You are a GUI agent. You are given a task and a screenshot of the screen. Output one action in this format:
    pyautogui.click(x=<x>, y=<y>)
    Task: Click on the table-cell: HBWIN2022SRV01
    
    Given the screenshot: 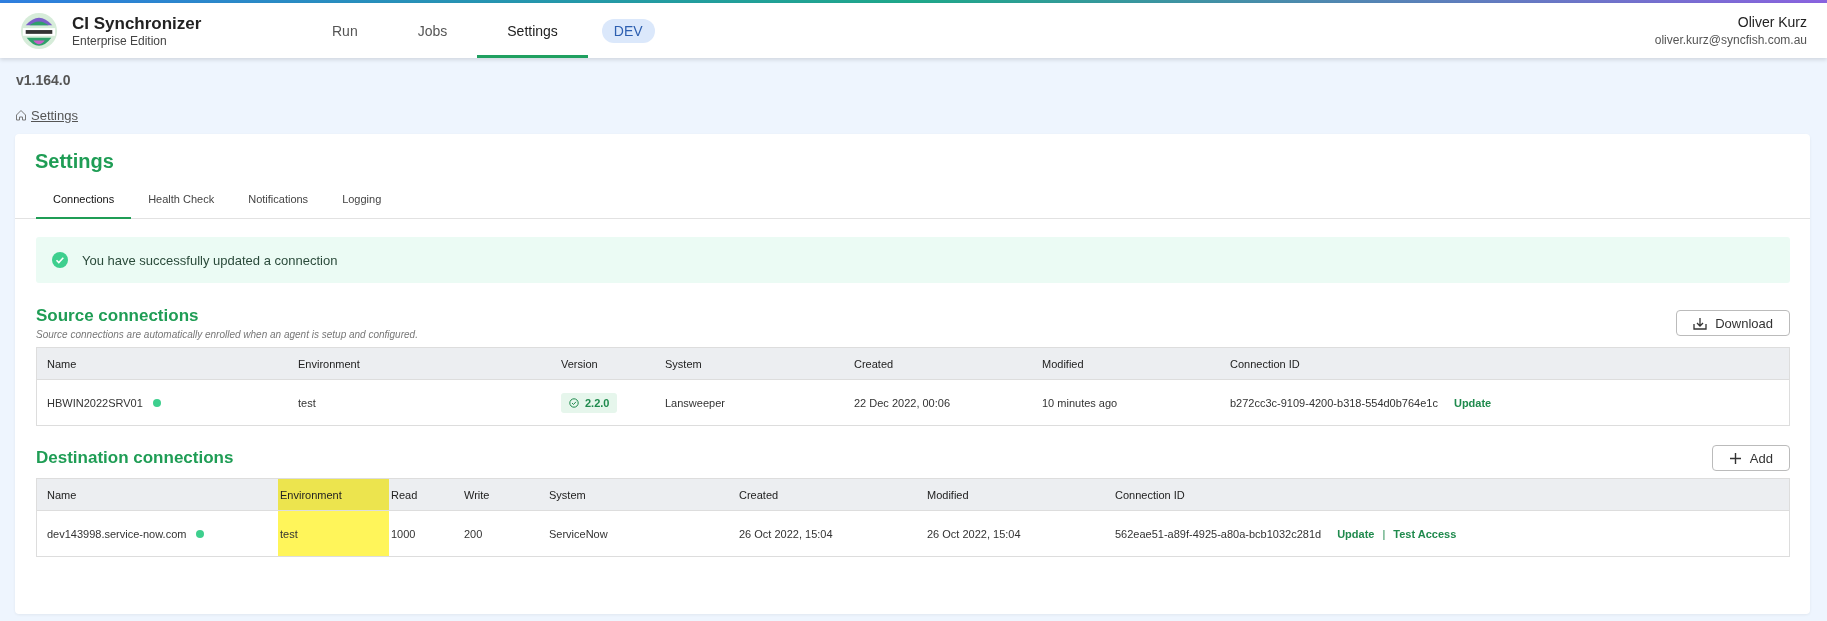 What is the action you would take?
    pyautogui.click(x=95, y=402)
    